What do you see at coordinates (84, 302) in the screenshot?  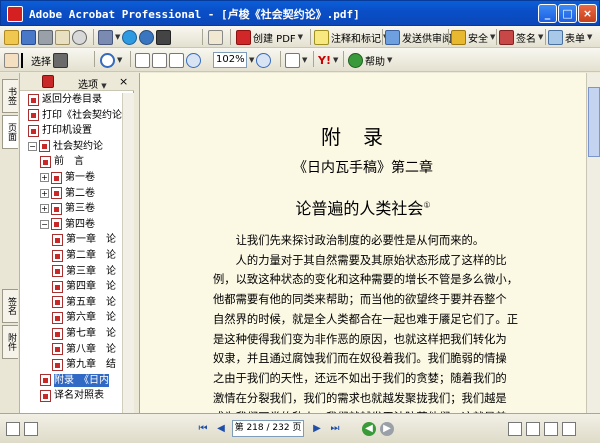 I see `bookmark-item: 第五章 论` at bounding box center [84, 302].